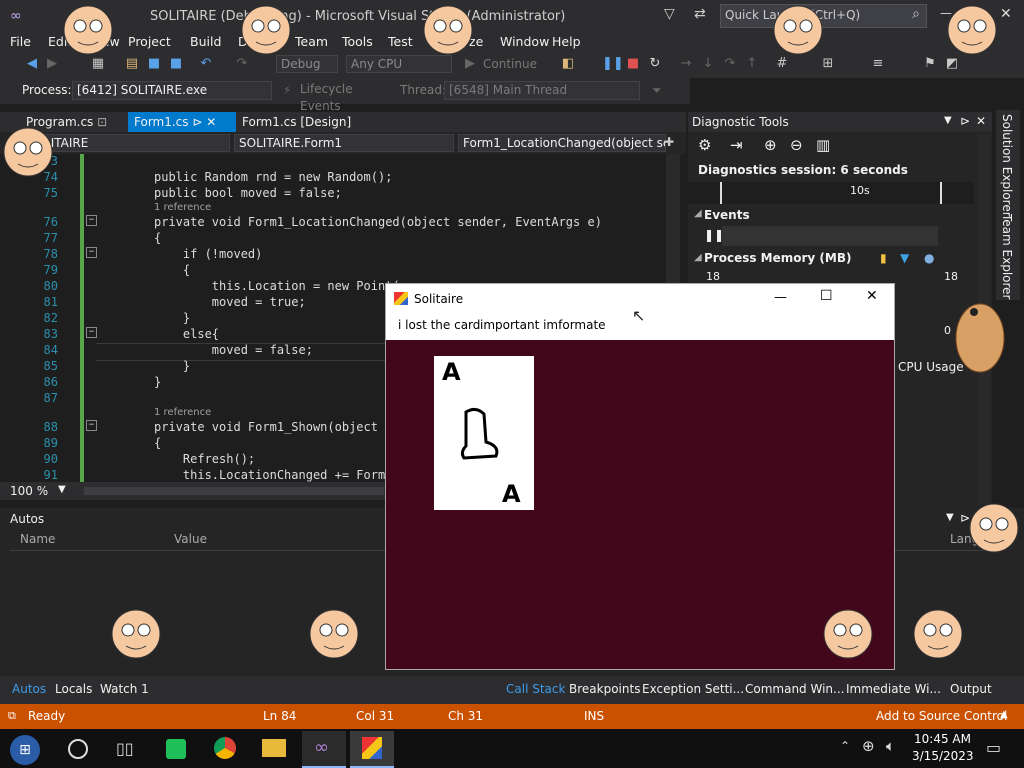 Image resolution: width=1024 pixels, height=768 pixels. What do you see at coordinates (182, 122) in the screenshot?
I see `tab-form1-cs: Form1.cs ⊳ ✕` at bounding box center [182, 122].